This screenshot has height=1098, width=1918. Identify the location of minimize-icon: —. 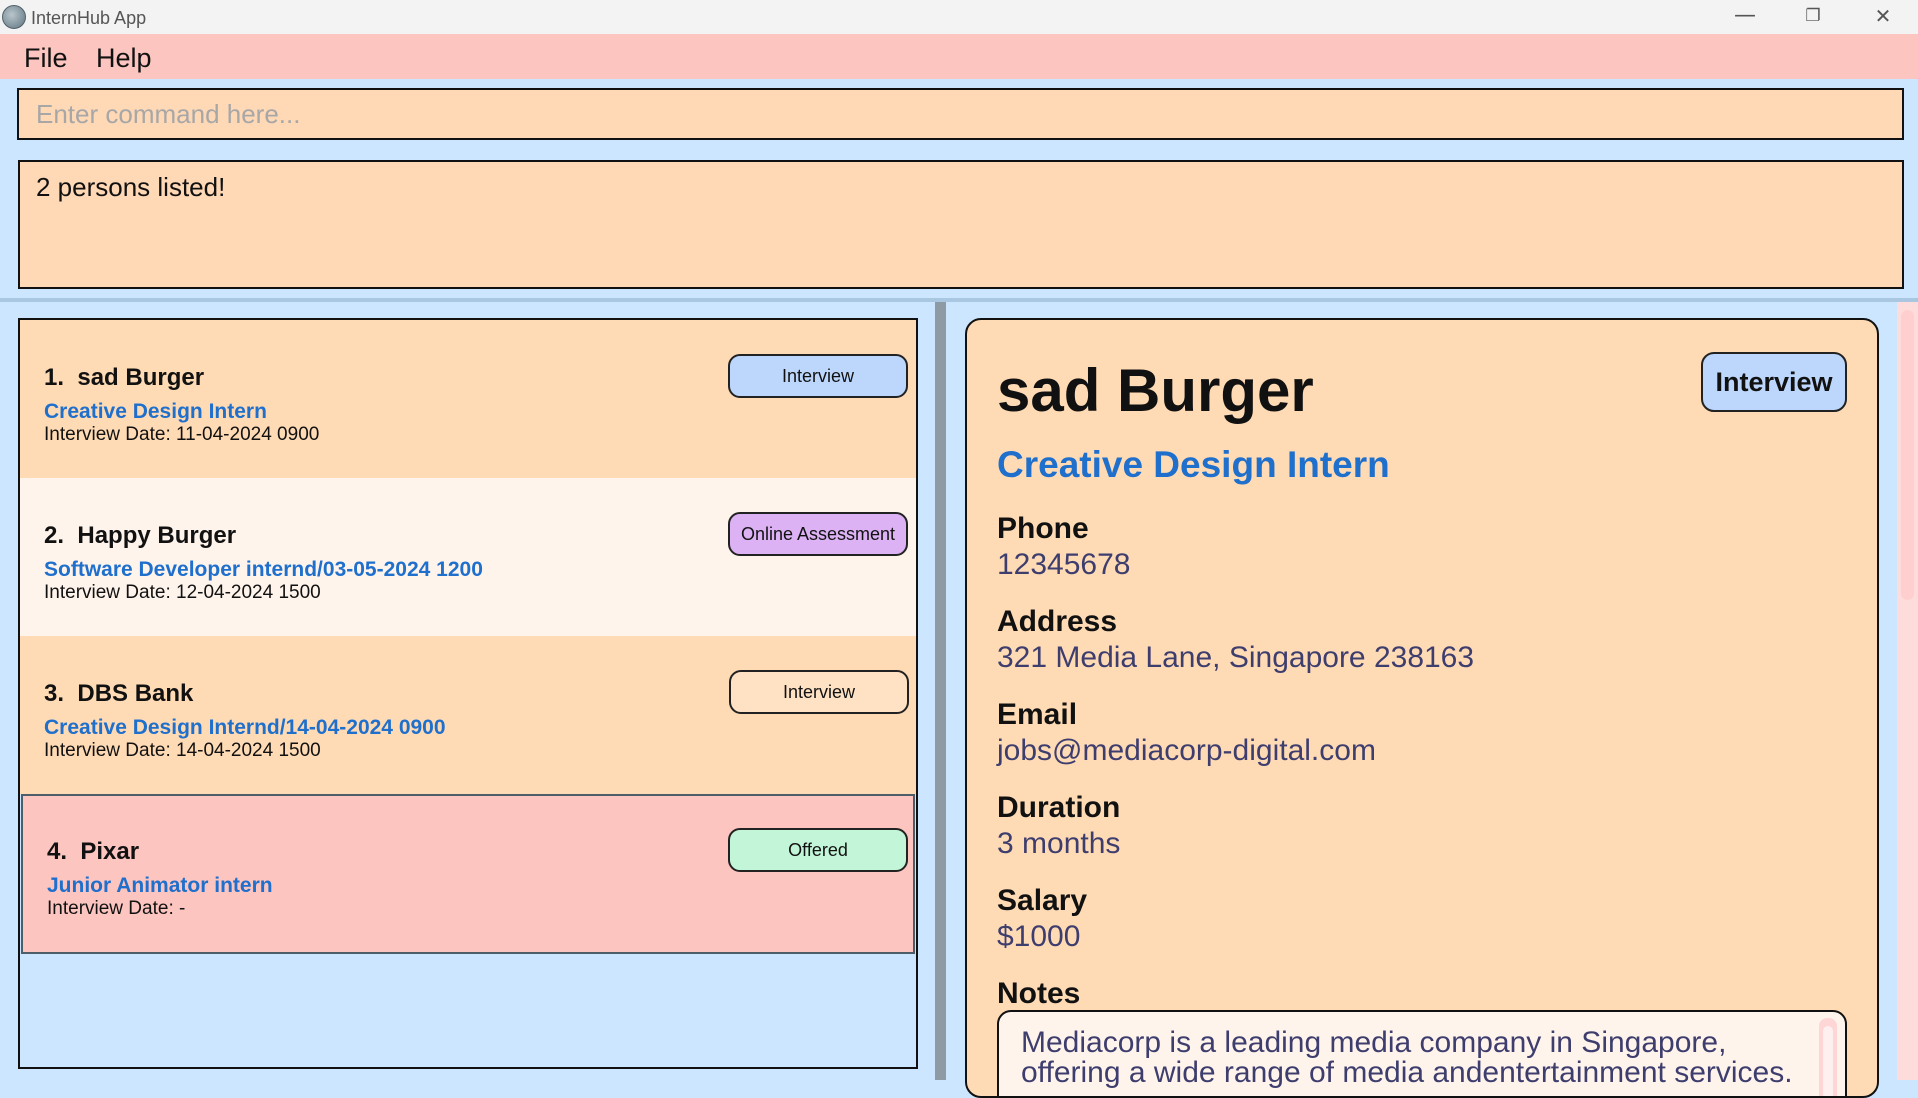
(1745, 17).